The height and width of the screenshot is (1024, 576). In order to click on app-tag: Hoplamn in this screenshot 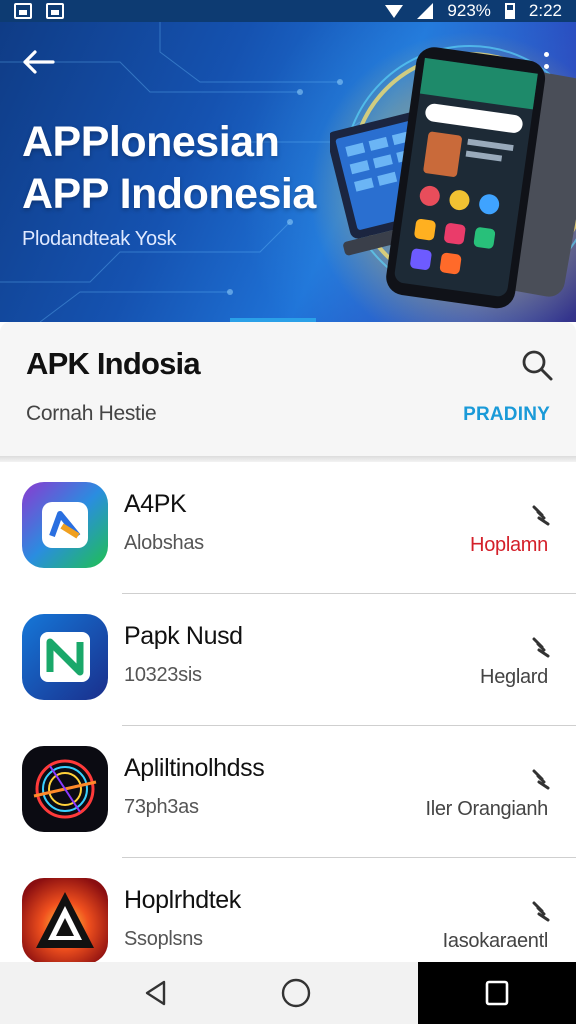, I will do `click(509, 545)`.